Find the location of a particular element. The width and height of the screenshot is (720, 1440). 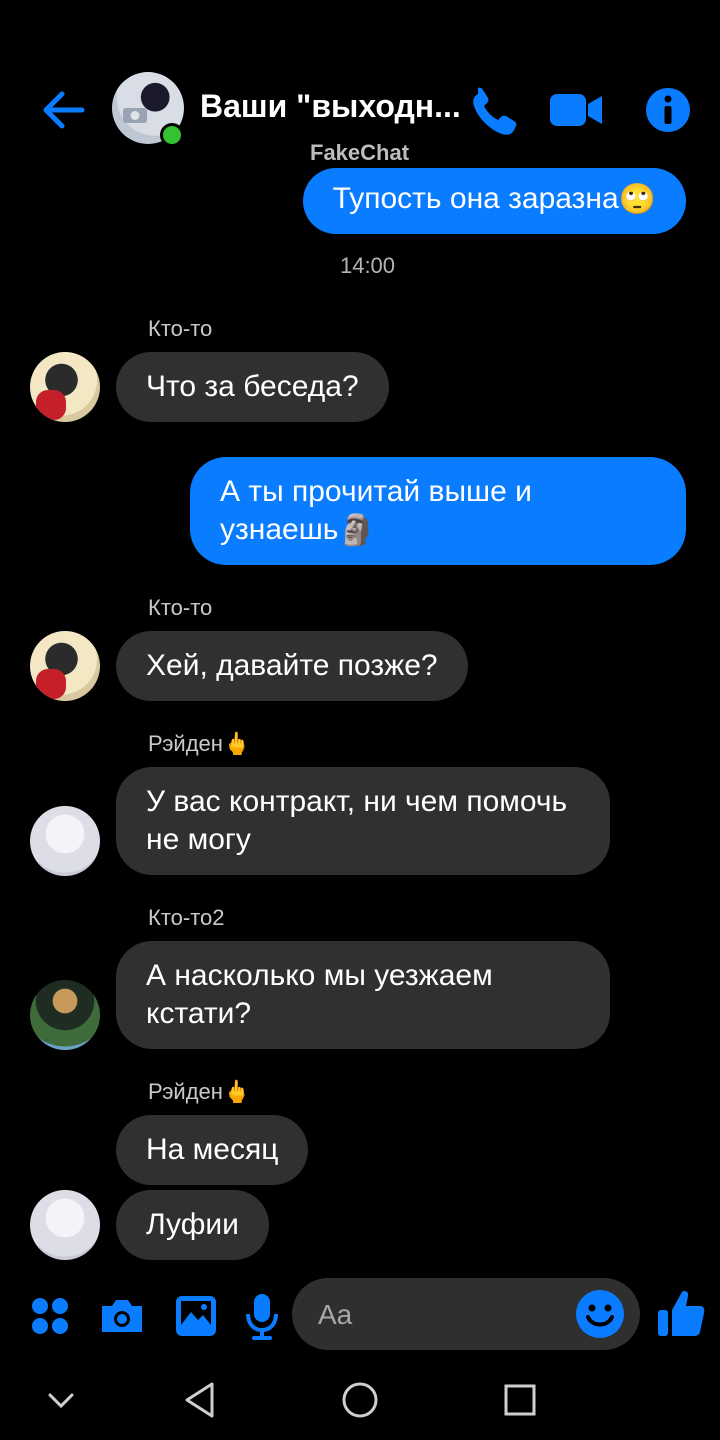

chevron-down-icon is located at coordinates (61, 1401).